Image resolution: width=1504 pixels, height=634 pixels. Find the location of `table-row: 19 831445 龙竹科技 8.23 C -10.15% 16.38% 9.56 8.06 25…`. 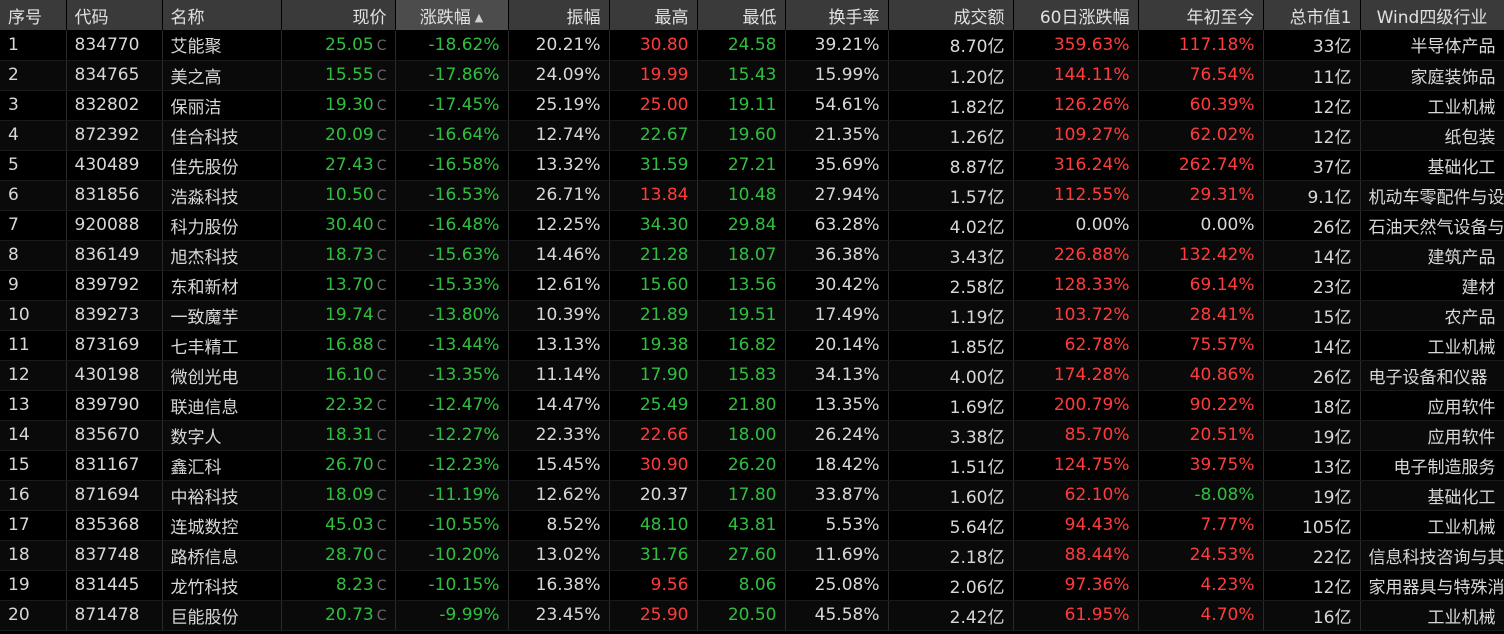

table-row: 19 831445 龙竹科技 8.23 C -10.15% 16.38% 9.56 8.06 25… is located at coordinates (752, 585).